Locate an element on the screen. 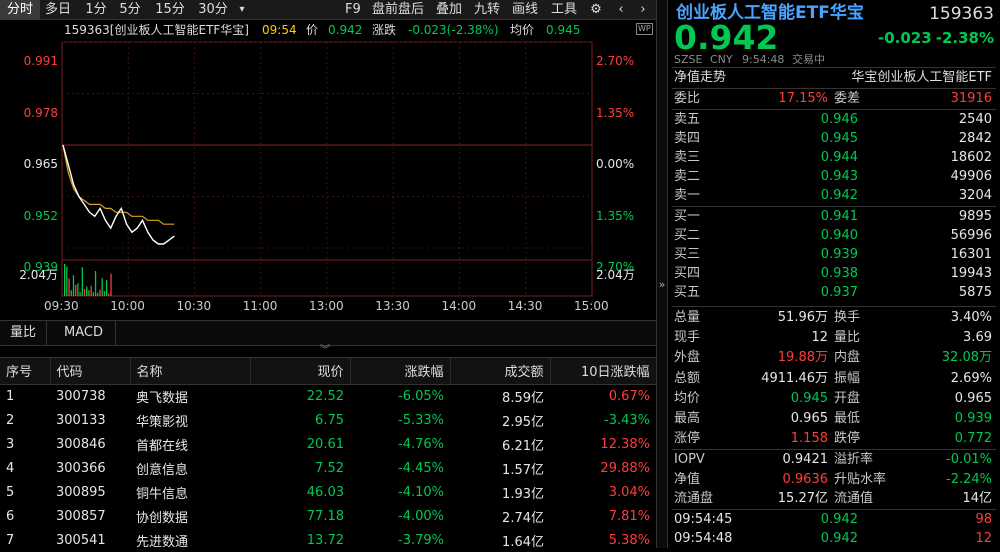  fund-stat-value: 0.9421 is located at coordinates (805, 459).